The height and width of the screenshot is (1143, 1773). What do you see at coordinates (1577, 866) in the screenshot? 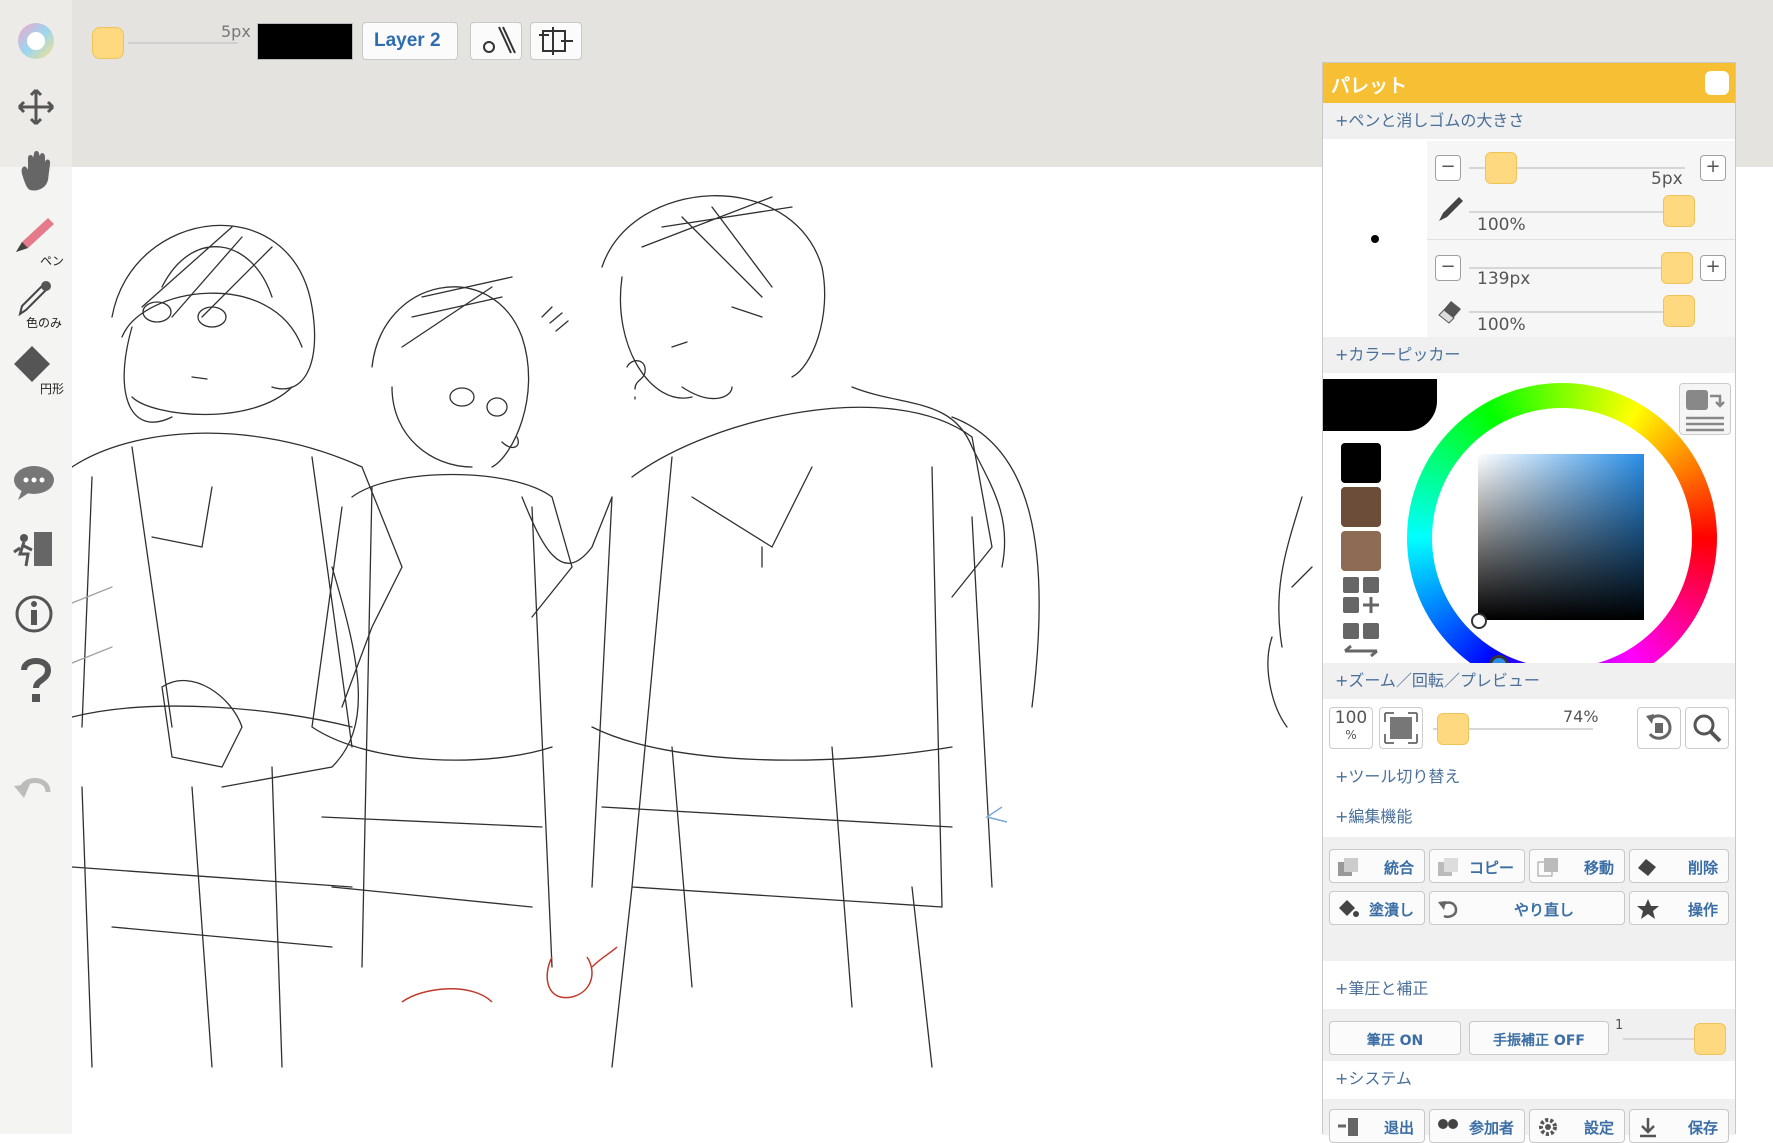
I see `move-layer-button: 移動` at bounding box center [1577, 866].